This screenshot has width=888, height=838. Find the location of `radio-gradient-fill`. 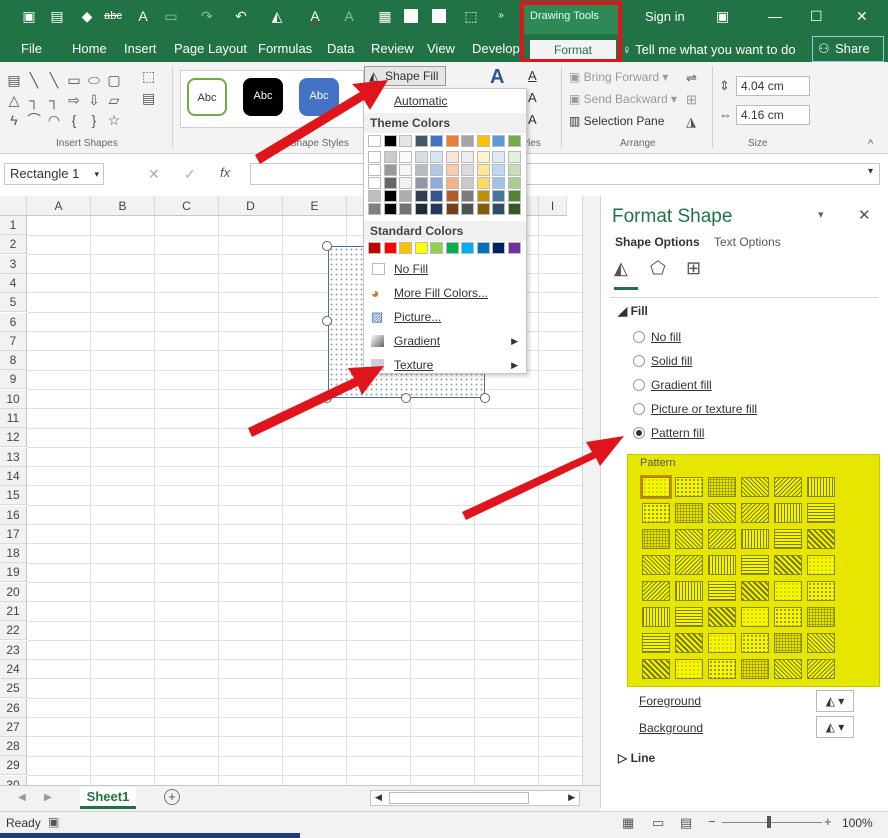

radio-gradient-fill is located at coordinates (639, 385).